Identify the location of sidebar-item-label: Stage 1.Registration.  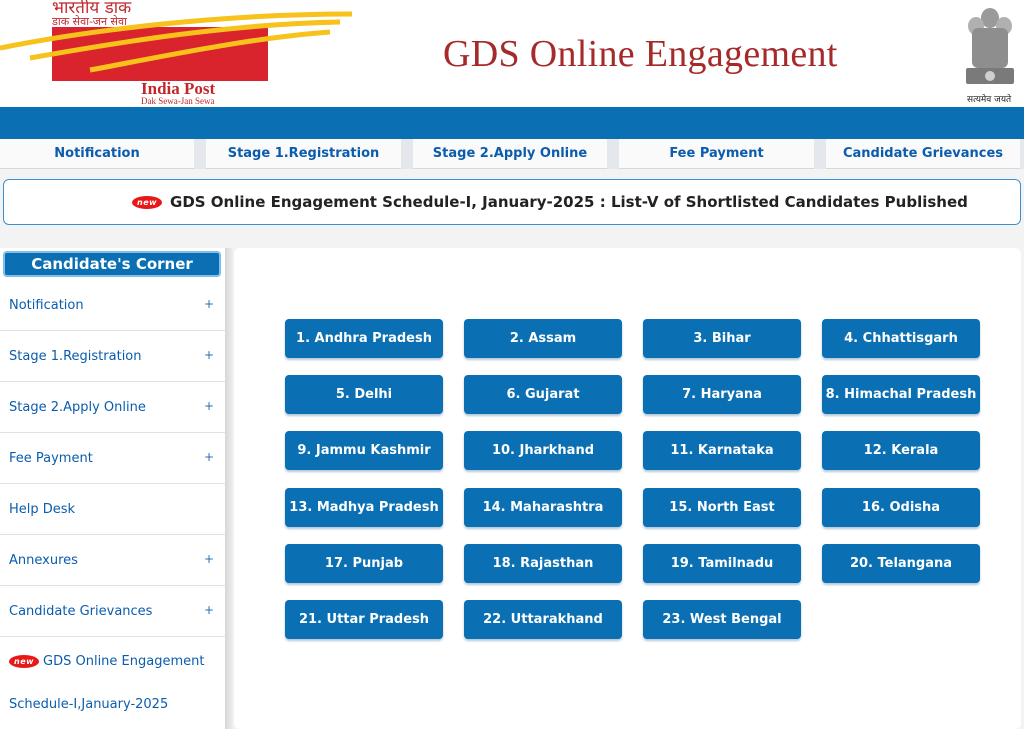
(75, 356).